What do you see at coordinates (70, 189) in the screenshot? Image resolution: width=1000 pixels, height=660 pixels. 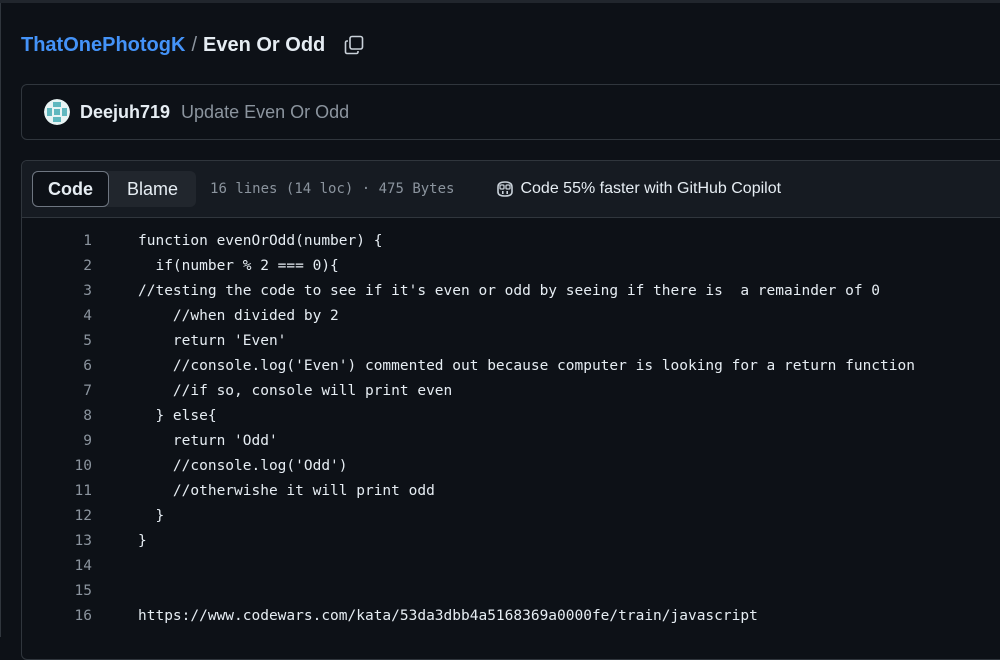 I see `tab-code: Code` at bounding box center [70, 189].